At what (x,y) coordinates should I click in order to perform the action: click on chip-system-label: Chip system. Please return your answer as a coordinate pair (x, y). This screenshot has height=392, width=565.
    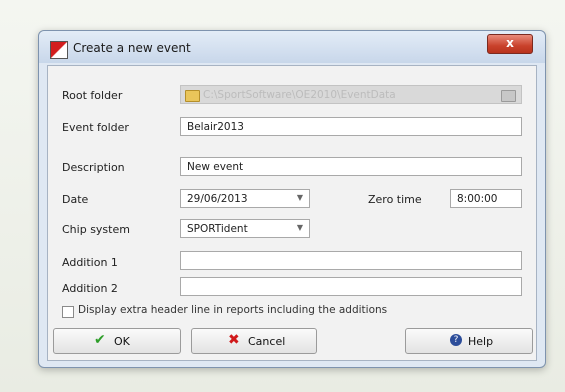
    Looking at the image, I should click on (96, 229).